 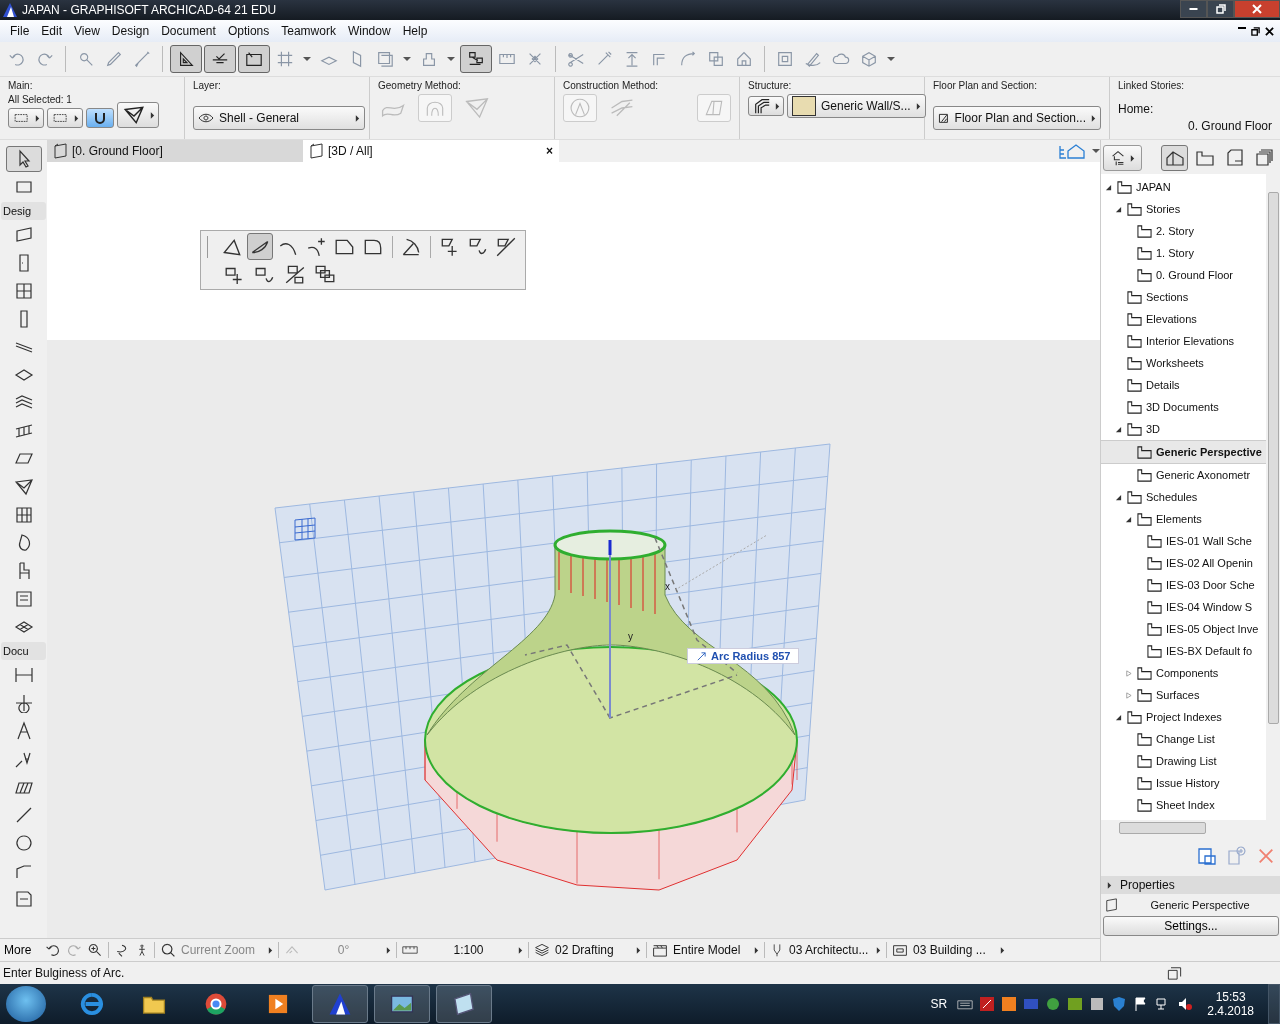 I want to click on tooltip-text: Arc Radius 857, so click(x=751, y=656).